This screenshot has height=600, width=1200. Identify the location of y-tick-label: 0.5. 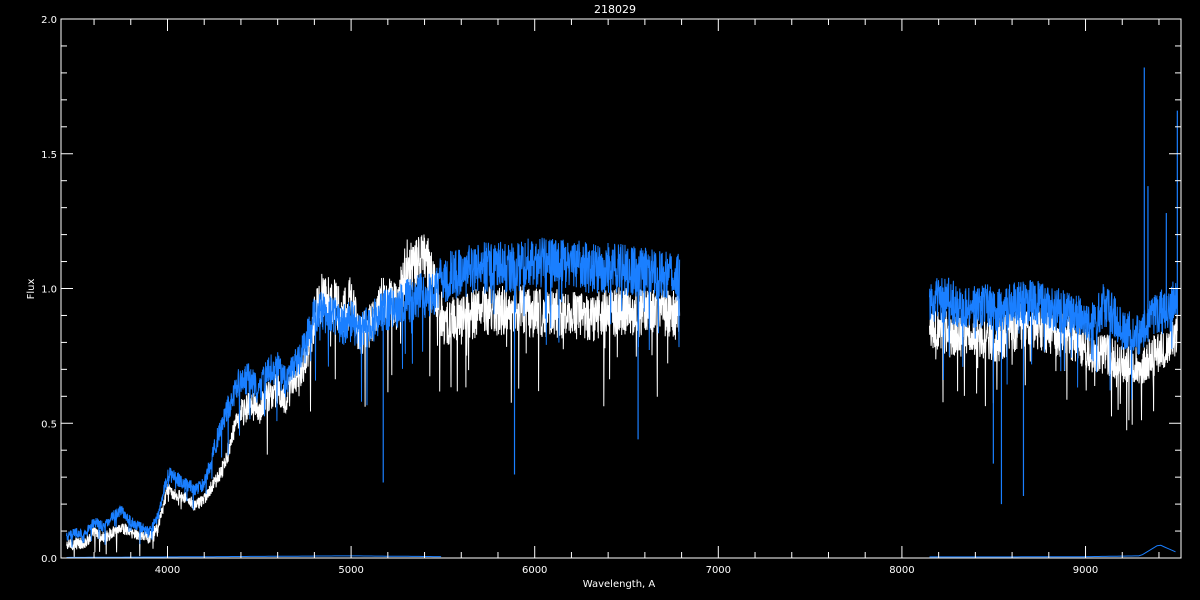
(49, 424).